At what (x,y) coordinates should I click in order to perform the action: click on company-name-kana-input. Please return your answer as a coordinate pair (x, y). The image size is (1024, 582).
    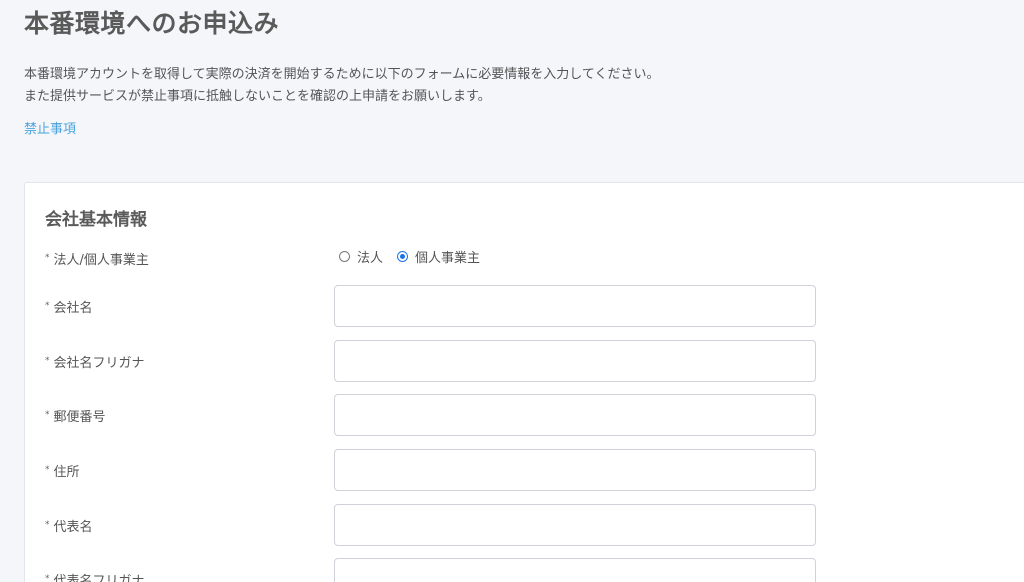
    Looking at the image, I should click on (575, 361).